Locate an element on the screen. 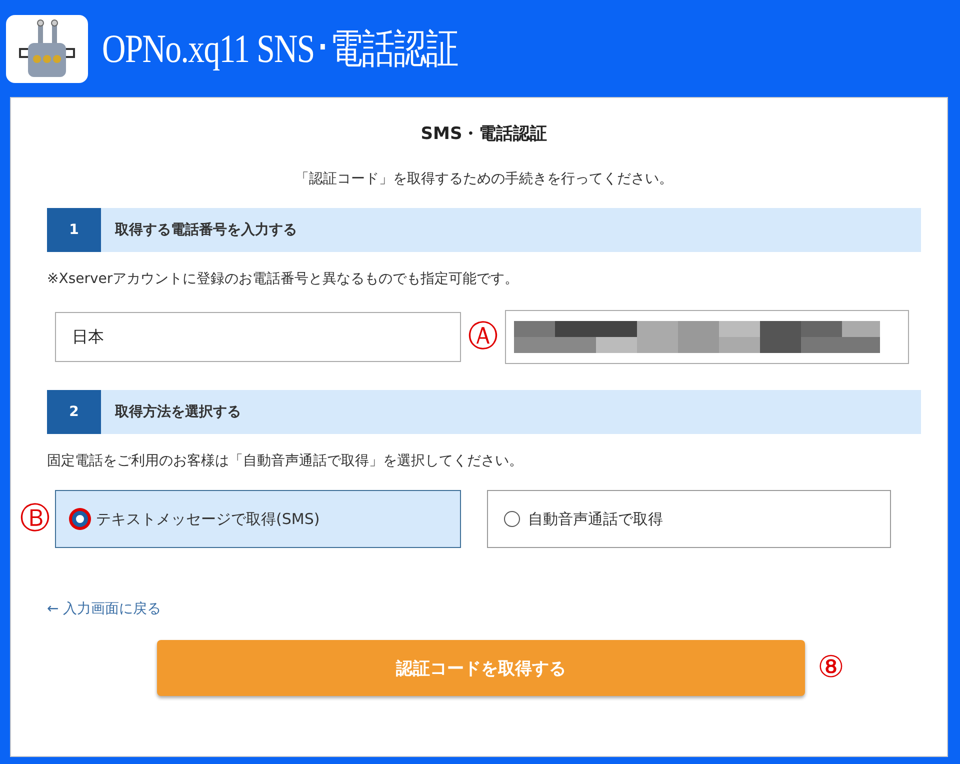 The image size is (960, 764). method-option: テキストメッセージで取得(SMS) is located at coordinates (258, 519).